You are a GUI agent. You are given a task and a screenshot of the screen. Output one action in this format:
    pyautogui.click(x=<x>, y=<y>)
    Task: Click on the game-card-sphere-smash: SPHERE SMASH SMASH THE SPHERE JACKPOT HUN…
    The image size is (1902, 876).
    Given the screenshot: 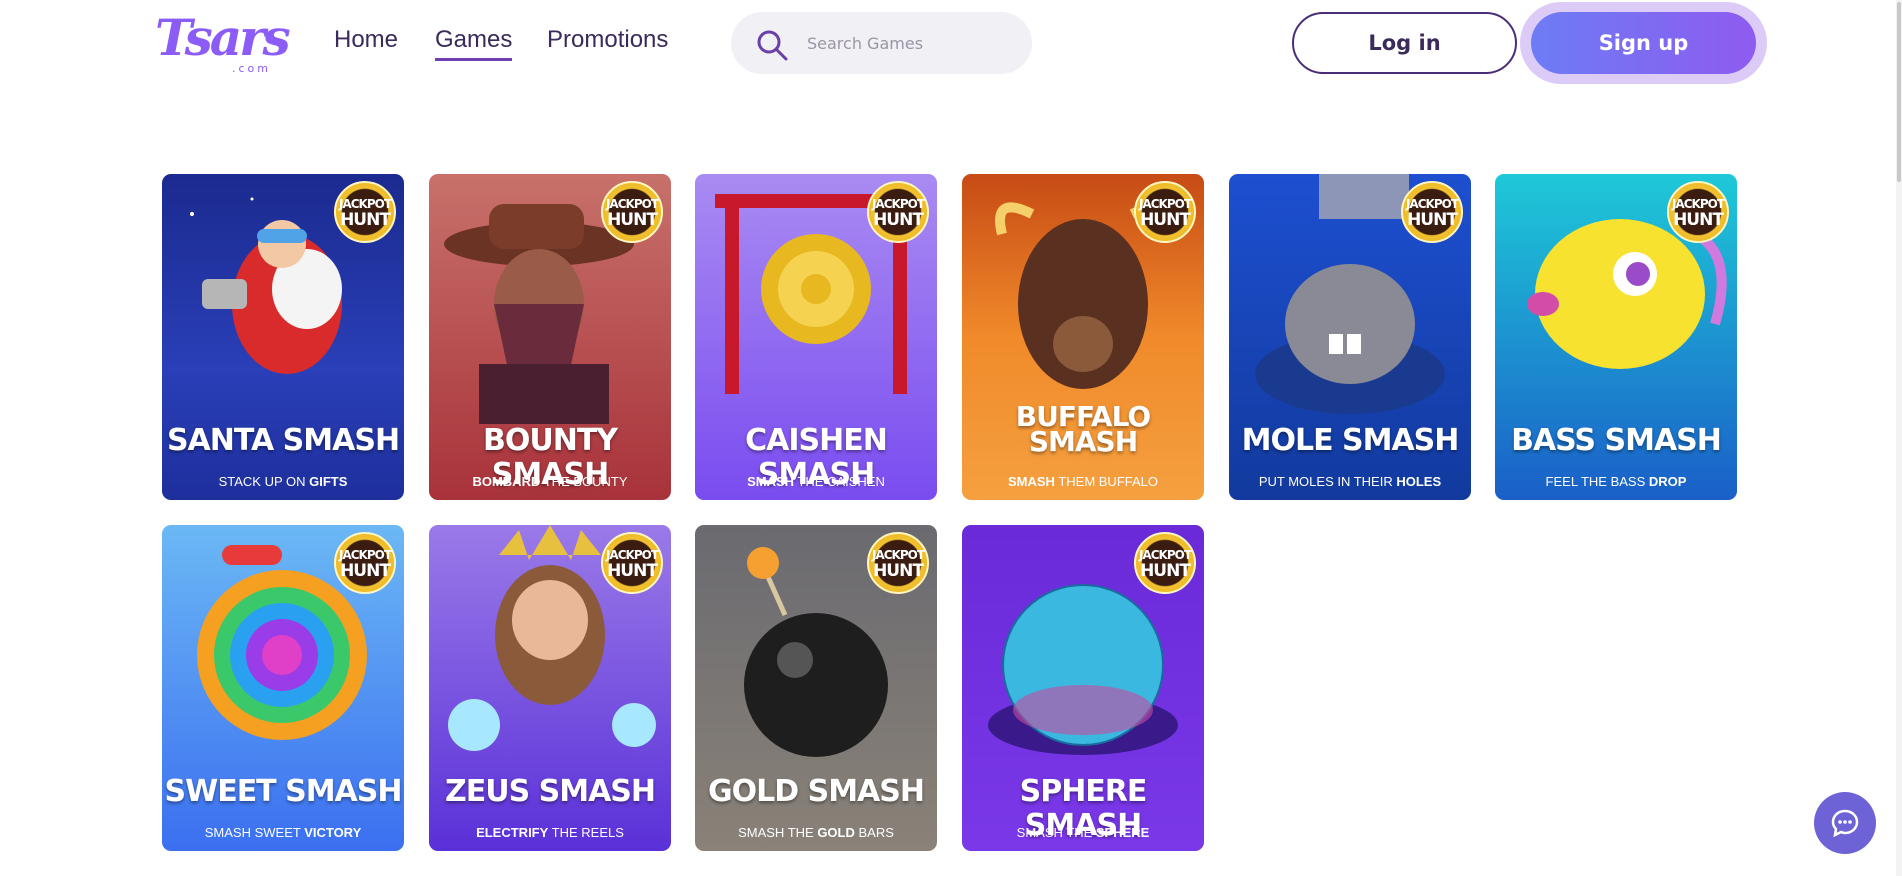 What is the action you would take?
    pyautogui.click(x=1083, y=688)
    